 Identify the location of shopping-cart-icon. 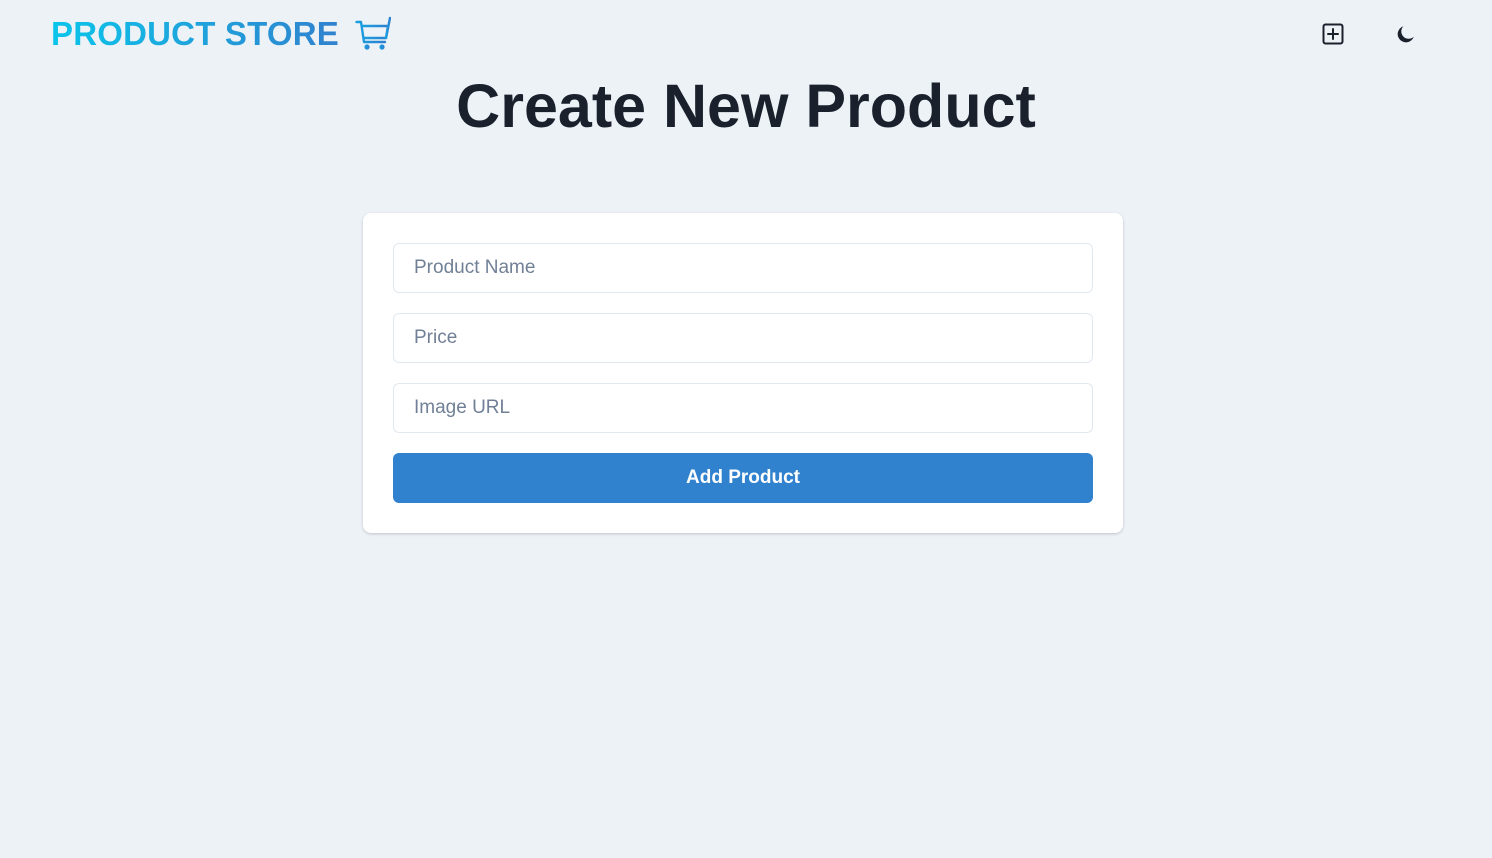
(373, 34).